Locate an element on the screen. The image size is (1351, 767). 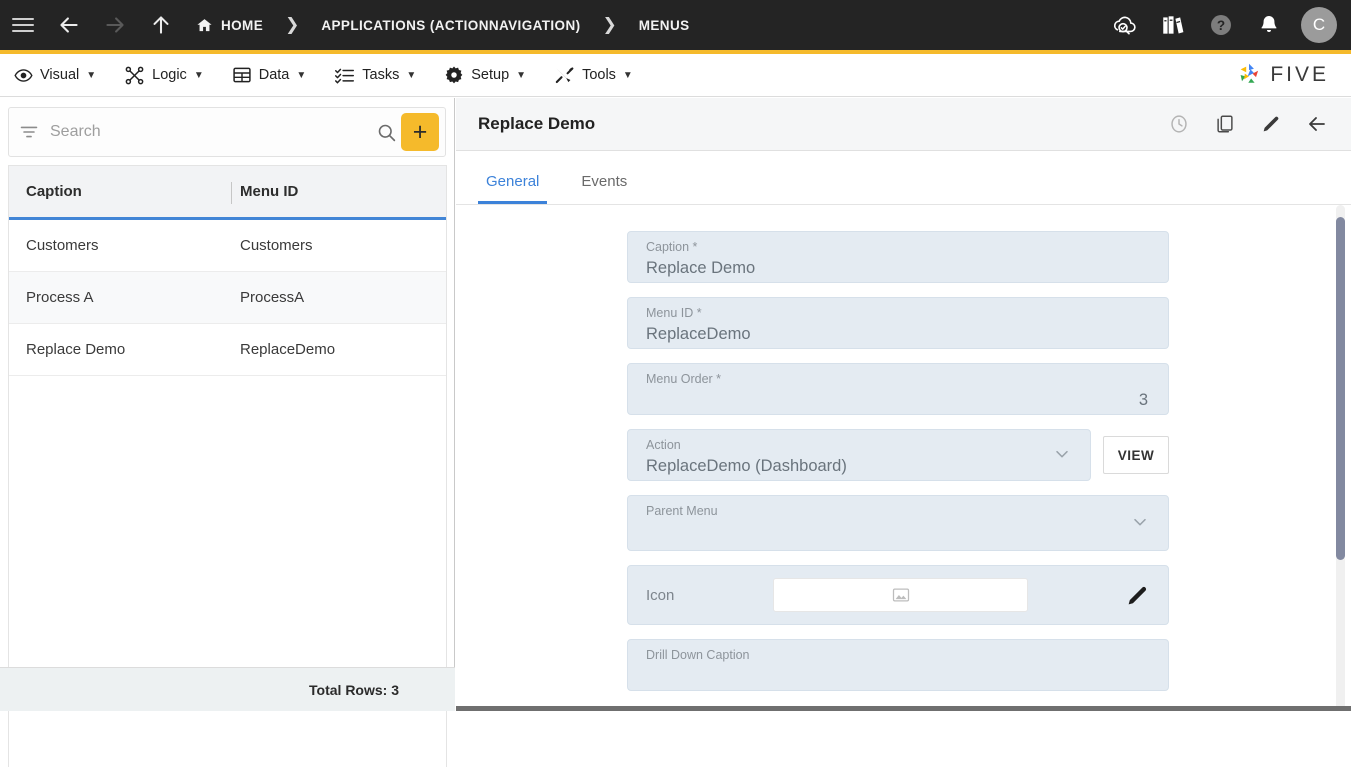
edit-button is located at coordinates (1271, 124).